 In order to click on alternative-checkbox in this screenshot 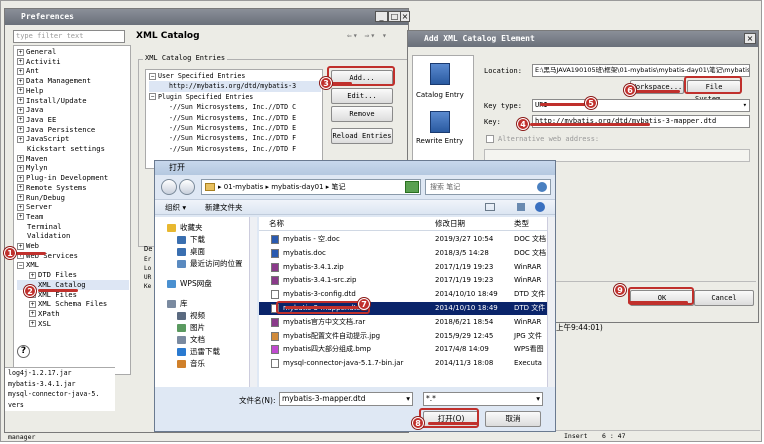, I will do `click(490, 139)`.